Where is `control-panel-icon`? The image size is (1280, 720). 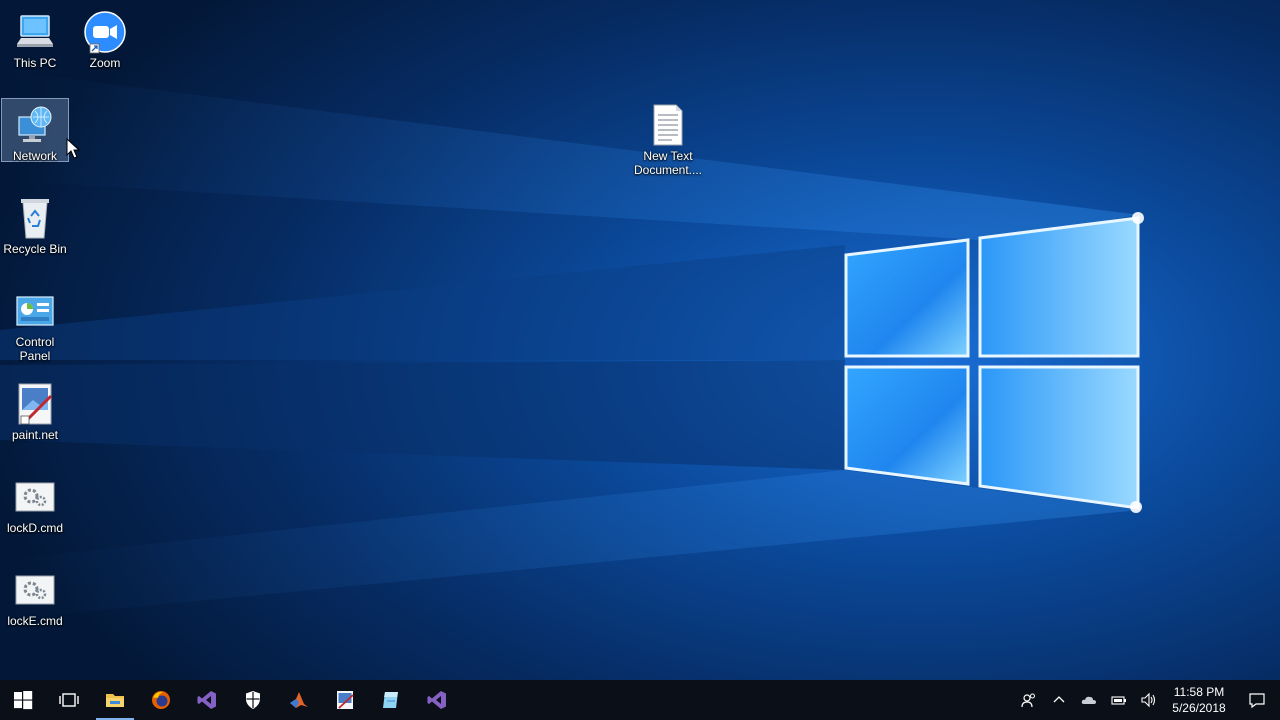
control-panel-icon is located at coordinates (35, 311).